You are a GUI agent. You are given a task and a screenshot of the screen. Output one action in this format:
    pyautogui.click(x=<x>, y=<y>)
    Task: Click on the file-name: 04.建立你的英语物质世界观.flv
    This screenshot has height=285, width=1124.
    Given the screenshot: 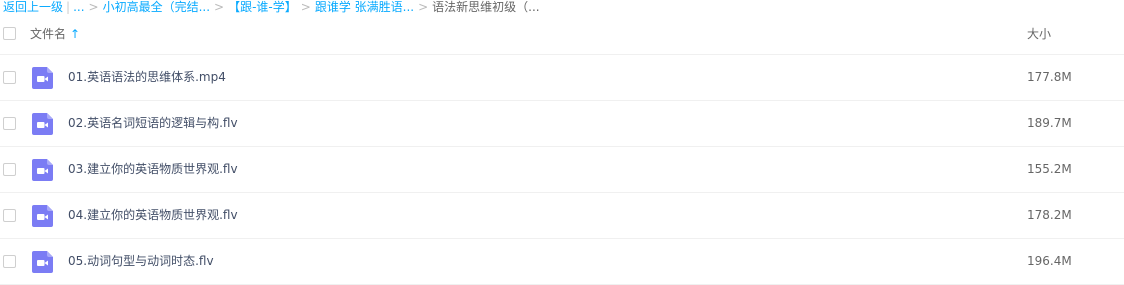 What is the action you would take?
    pyautogui.click(x=153, y=215)
    